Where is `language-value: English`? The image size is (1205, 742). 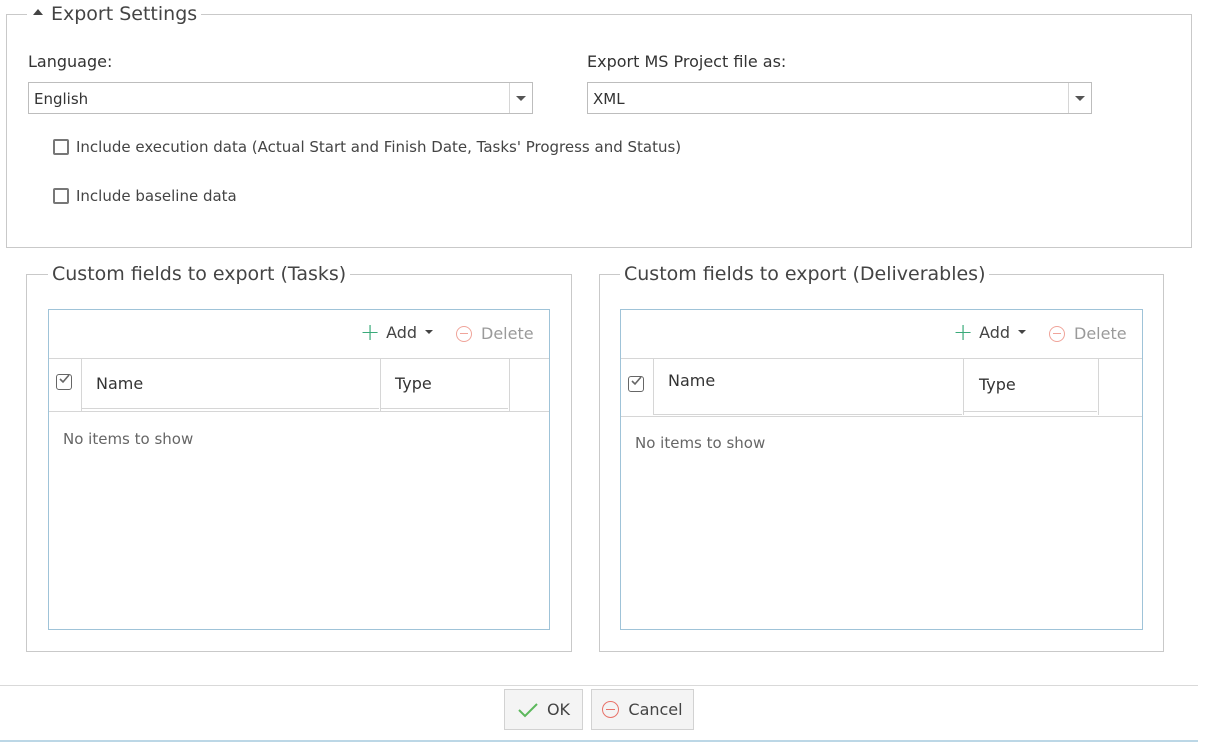
language-value: English is located at coordinates (61, 99).